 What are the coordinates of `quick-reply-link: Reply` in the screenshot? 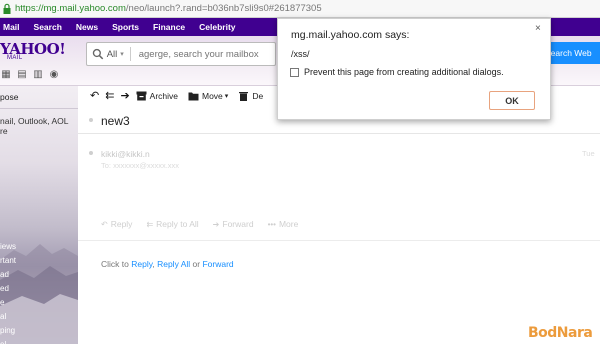 It's located at (141, 264).